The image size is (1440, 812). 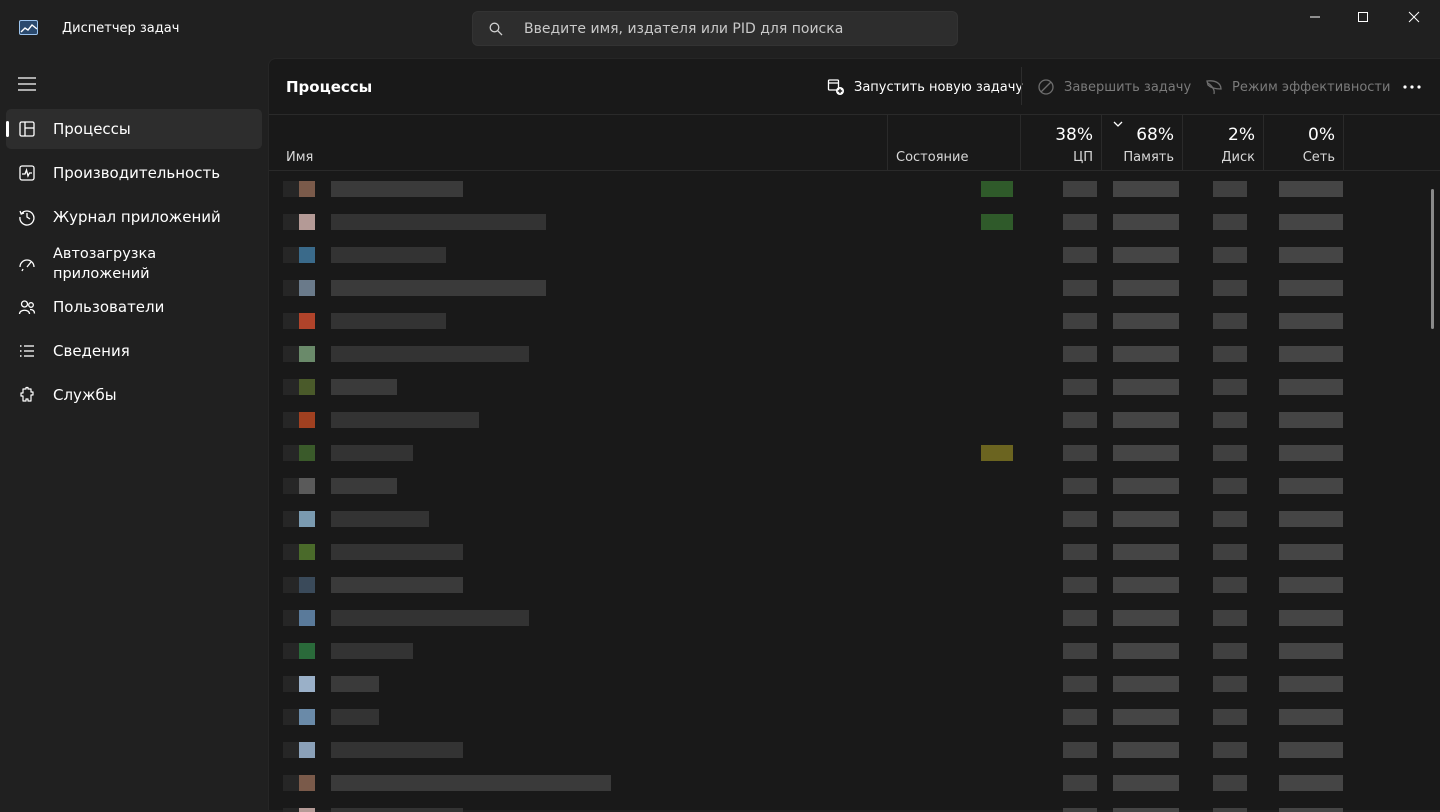 I want to click on sidebar-item-label: Журнал приложений, so click(x=137, y=217).